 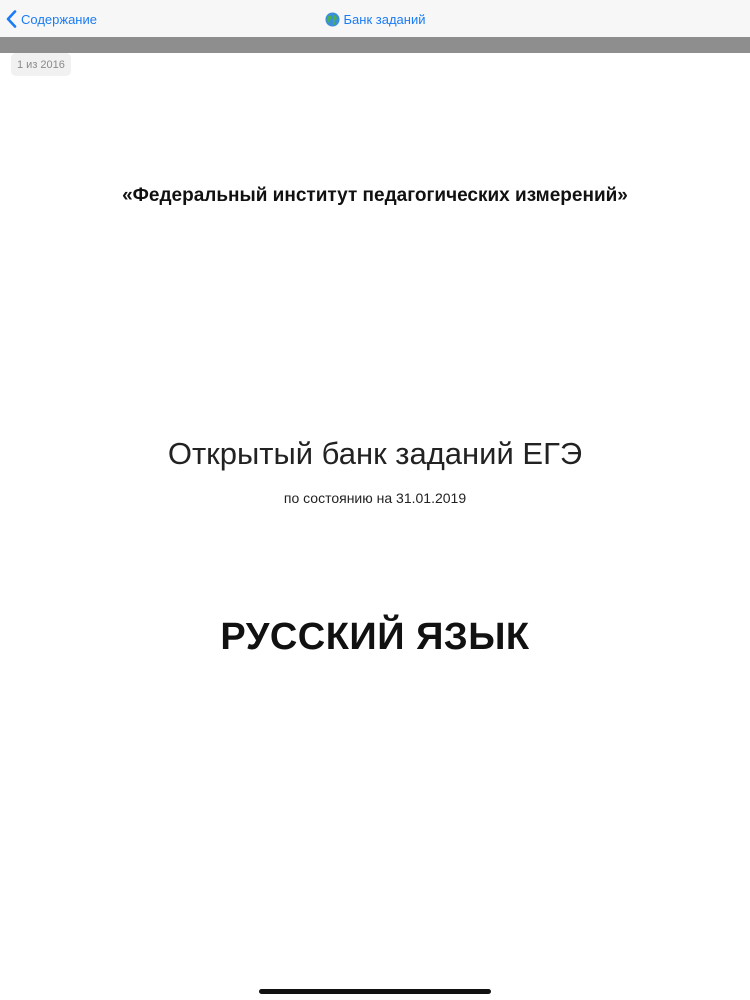 I want to click on subject-title: РУССКИЙ ЯЗЫК, so click(x=375, y=637).